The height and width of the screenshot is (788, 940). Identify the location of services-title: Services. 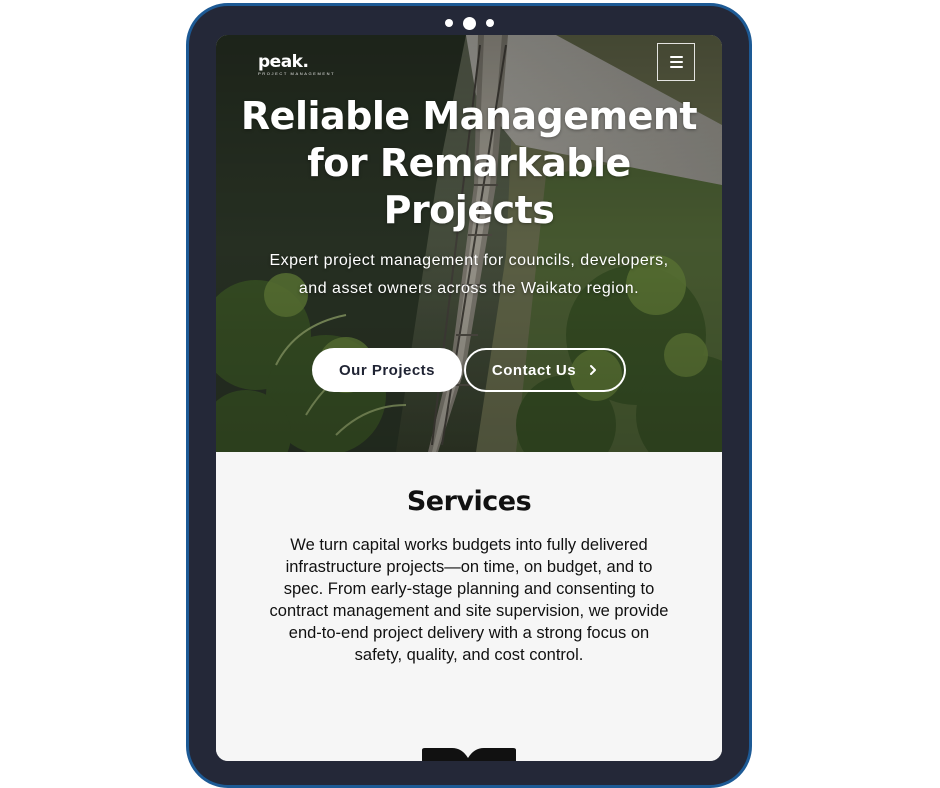
(469, 501).